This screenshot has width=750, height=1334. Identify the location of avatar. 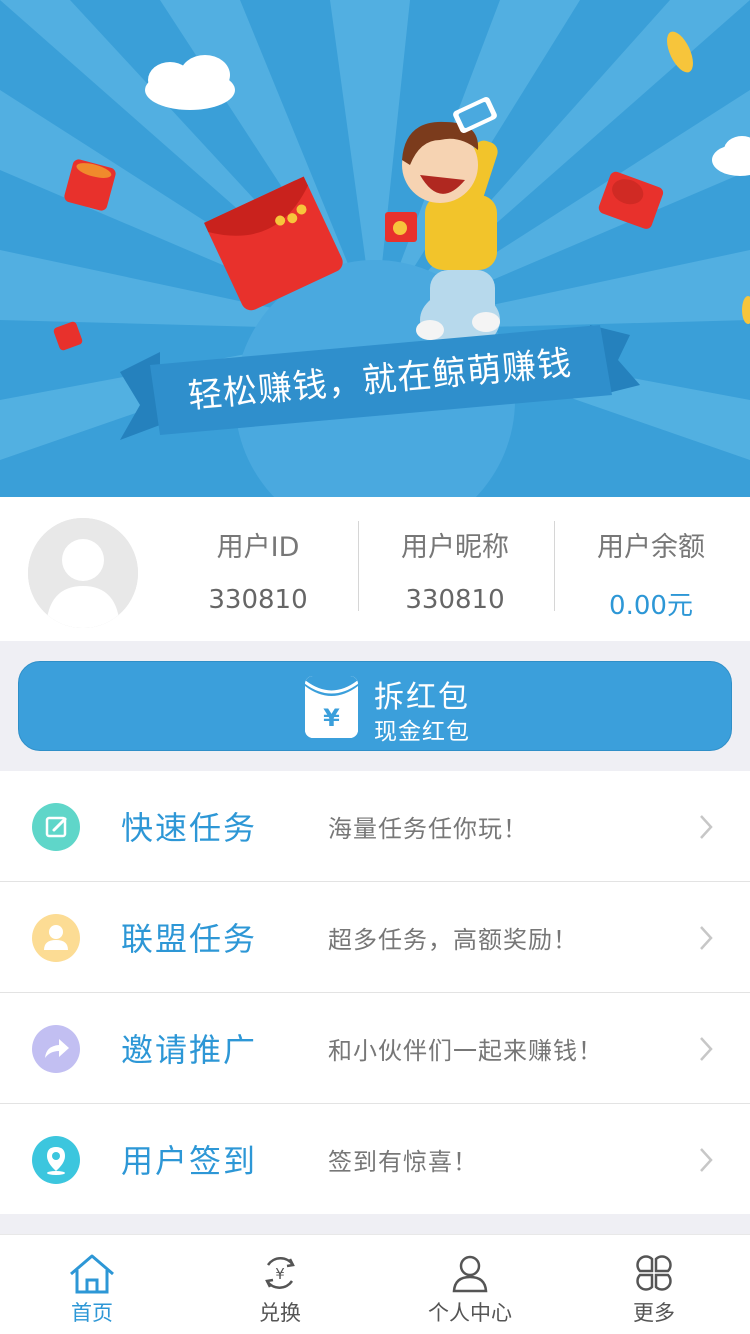
(83, 573).